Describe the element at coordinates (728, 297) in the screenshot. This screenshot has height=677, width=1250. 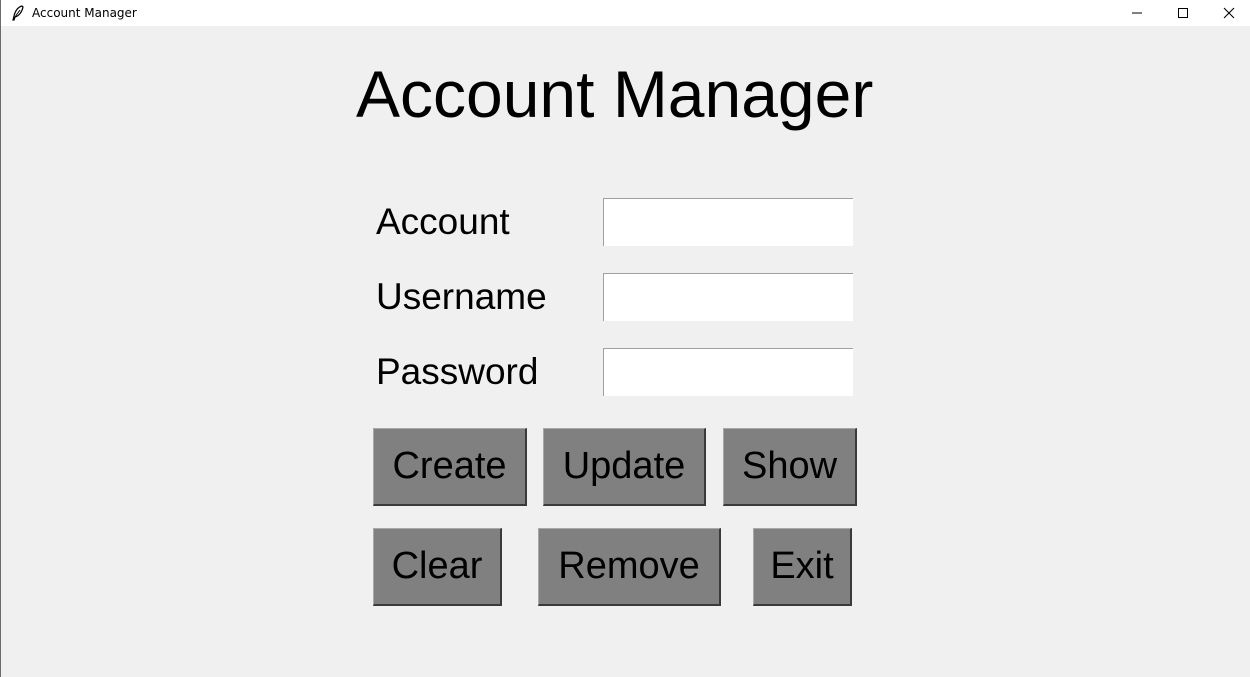
I see `username-input` at that location.